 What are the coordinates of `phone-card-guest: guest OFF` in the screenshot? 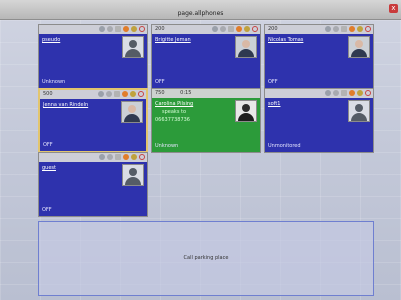 It's located at (93, 184).